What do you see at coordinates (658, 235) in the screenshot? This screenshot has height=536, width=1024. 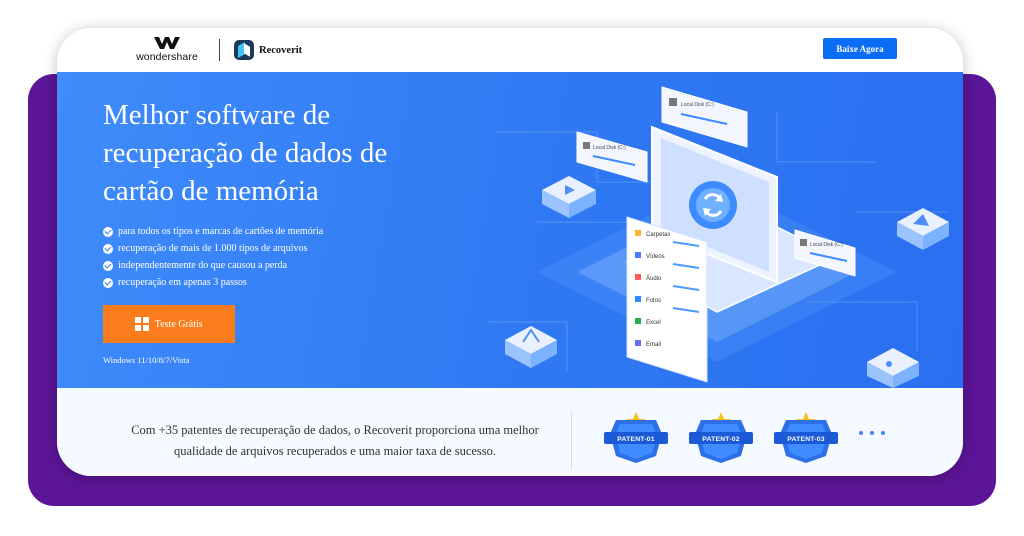 I see `file-type-label: Carpetas` at bounding box center [658, 235].